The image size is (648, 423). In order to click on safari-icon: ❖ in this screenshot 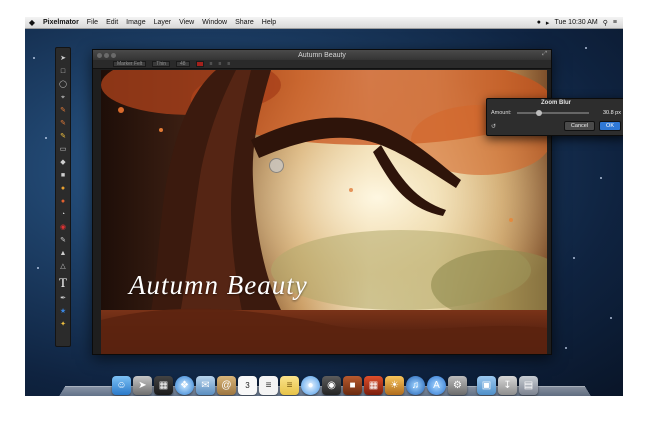, I will do `click(184, 385)`.